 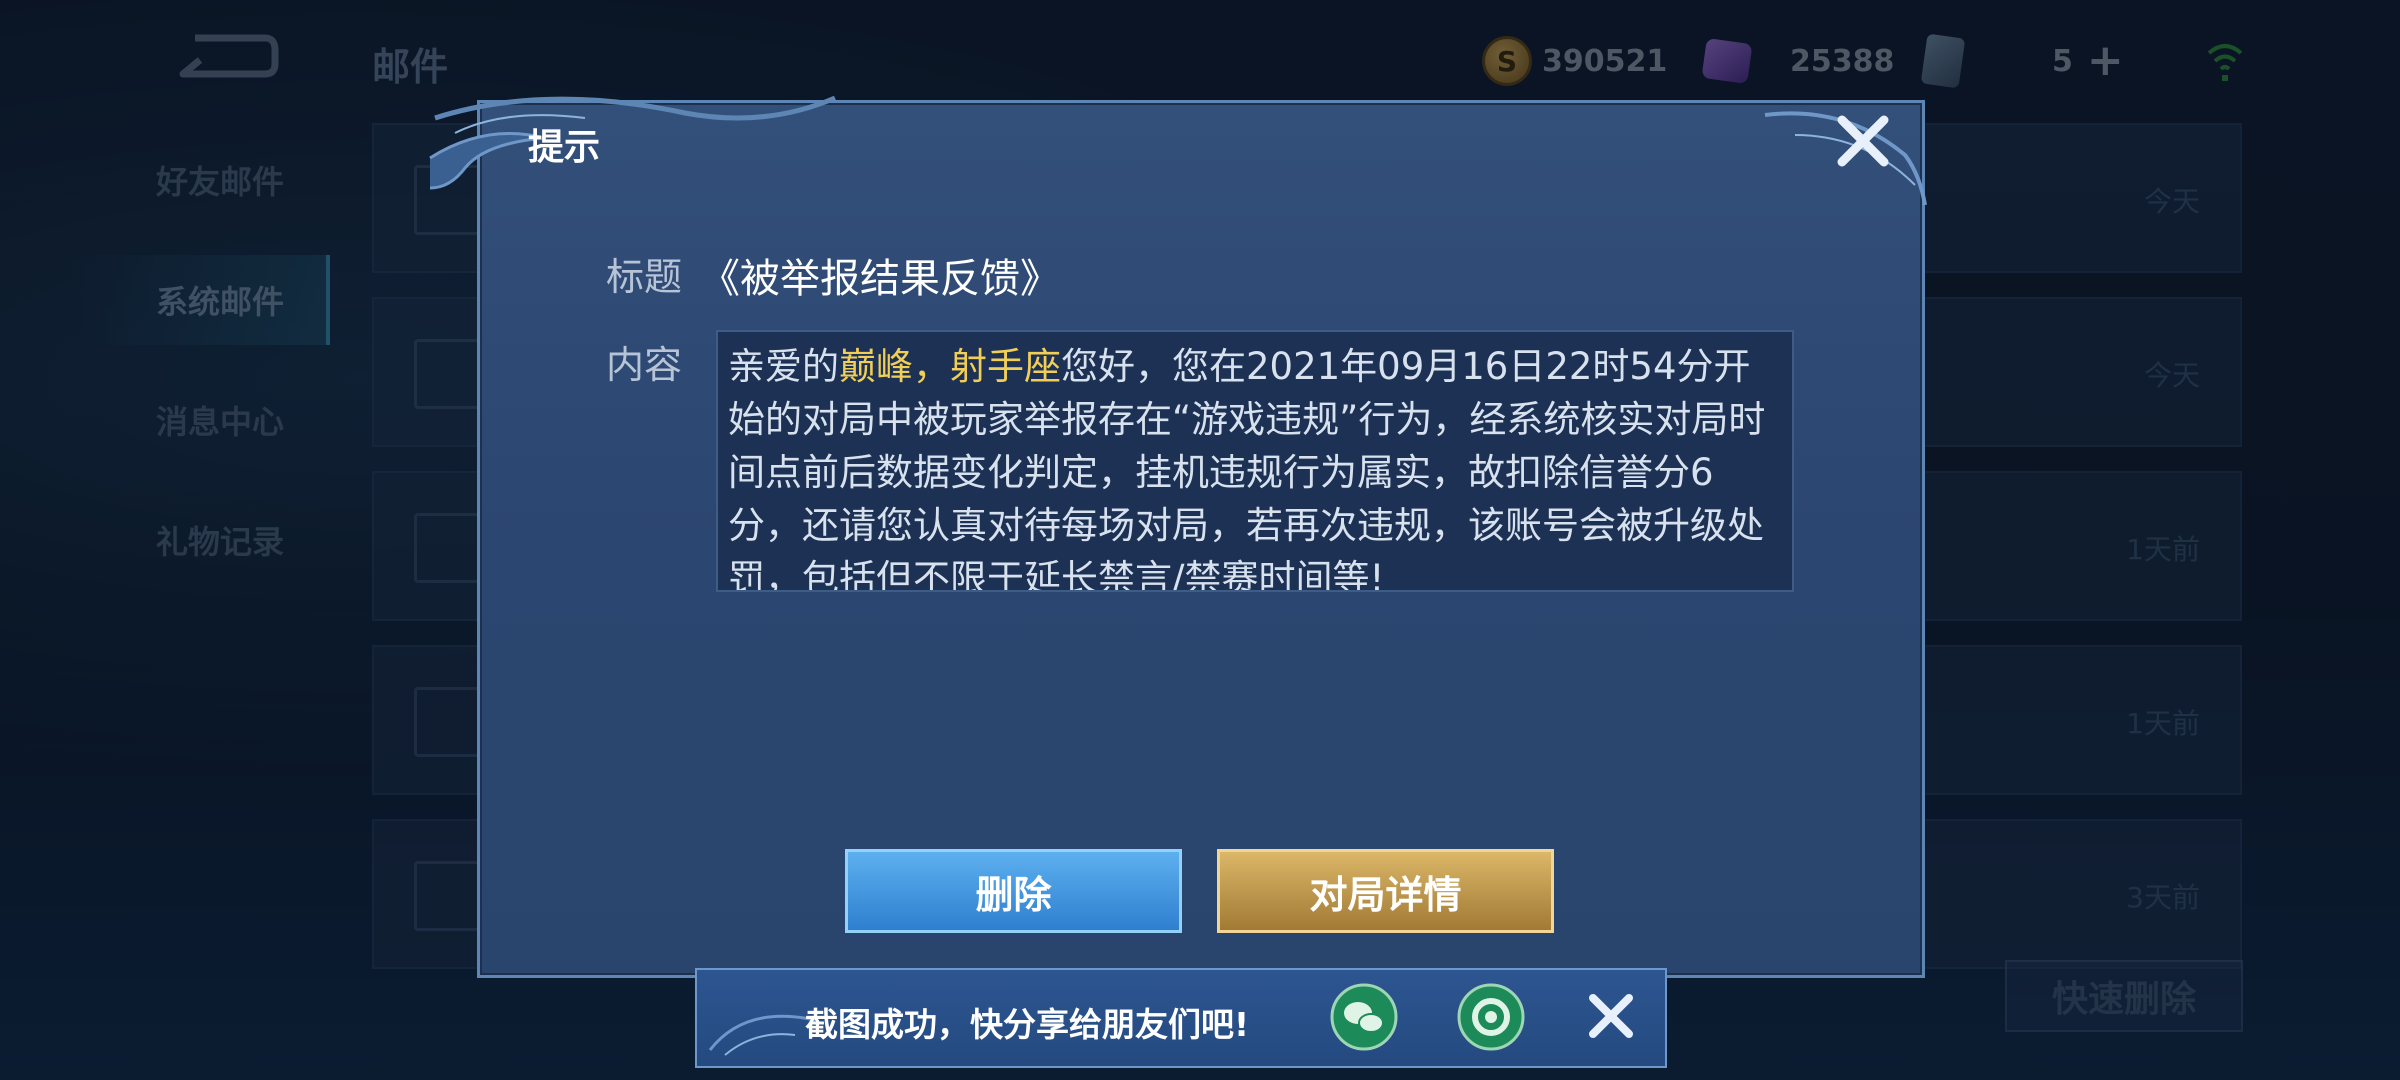 What do you see at coordinates (1013, 891) in the screenshot?
I see `delete-button: 删除` at bounding box center [1013, 891].